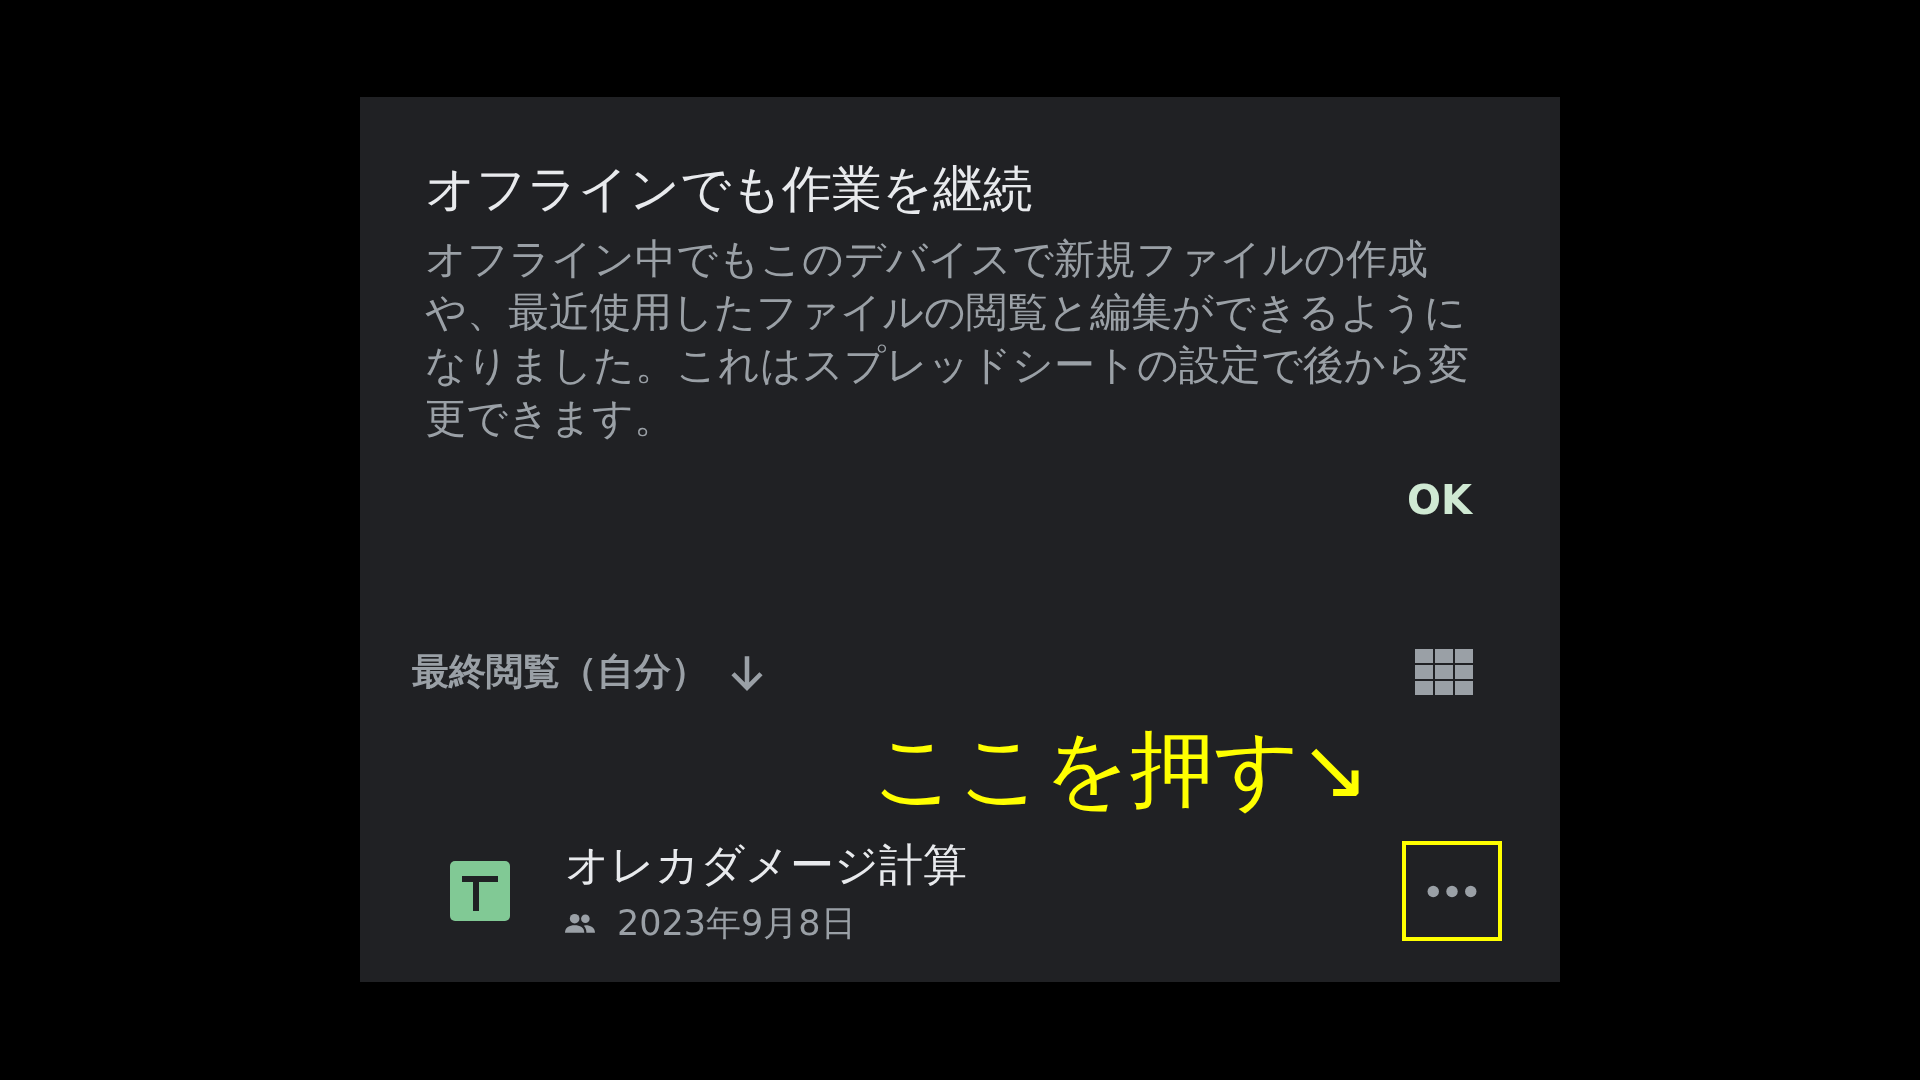  I want to click on dialog-message: オフライン中でもこのデバイスで新規ファイルの作成や、最近使用したファイルの閲覧と編集ができるようになりました。これはスプレッドシートの設定で後から変更できます。, so click(947, 339).